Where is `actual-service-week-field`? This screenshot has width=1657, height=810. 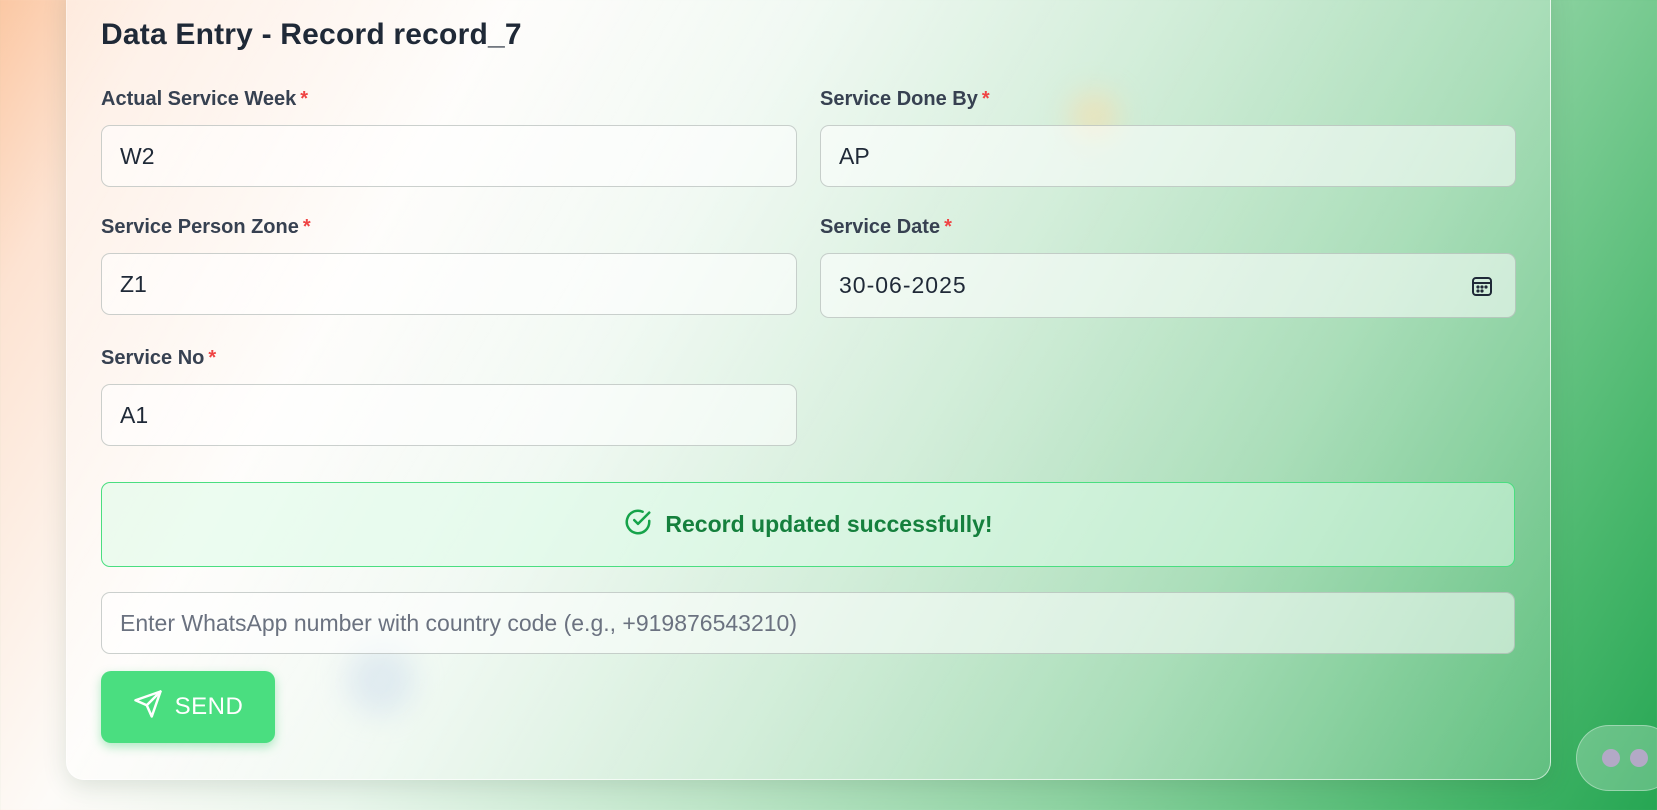 actual-service-week-field is located at coordinates (449, 156).